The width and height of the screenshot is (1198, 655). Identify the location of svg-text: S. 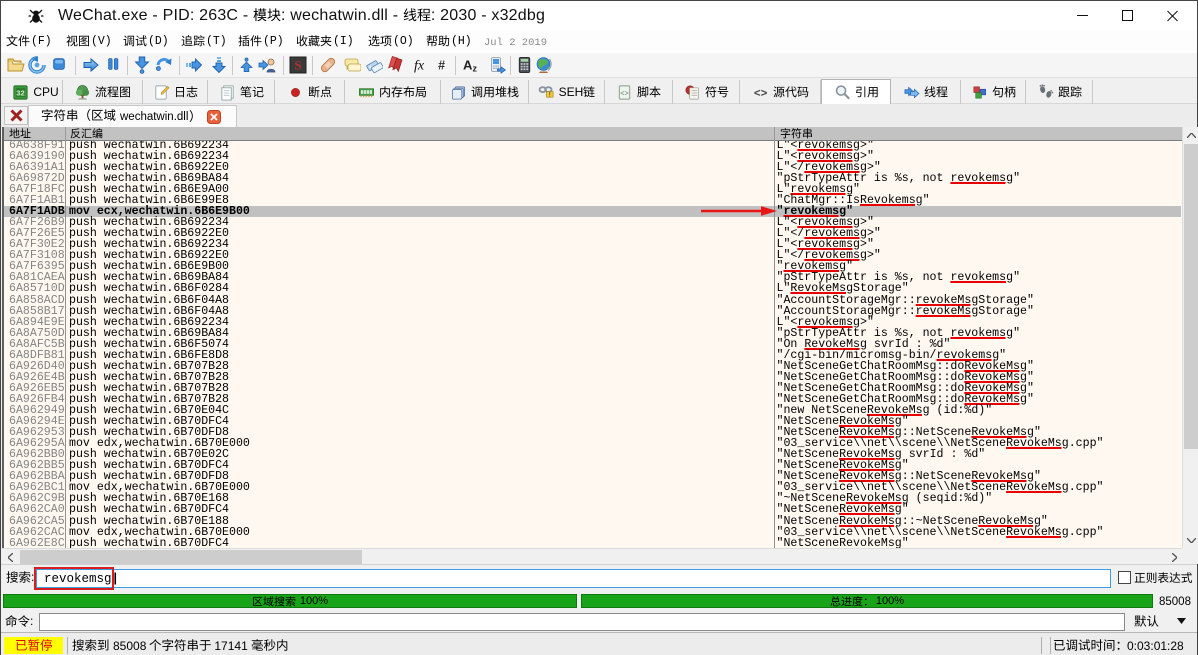
(297, 65).